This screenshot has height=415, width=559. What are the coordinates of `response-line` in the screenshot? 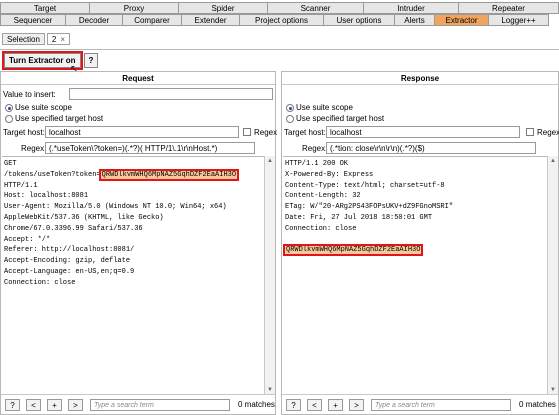 It's located at (415, 240).